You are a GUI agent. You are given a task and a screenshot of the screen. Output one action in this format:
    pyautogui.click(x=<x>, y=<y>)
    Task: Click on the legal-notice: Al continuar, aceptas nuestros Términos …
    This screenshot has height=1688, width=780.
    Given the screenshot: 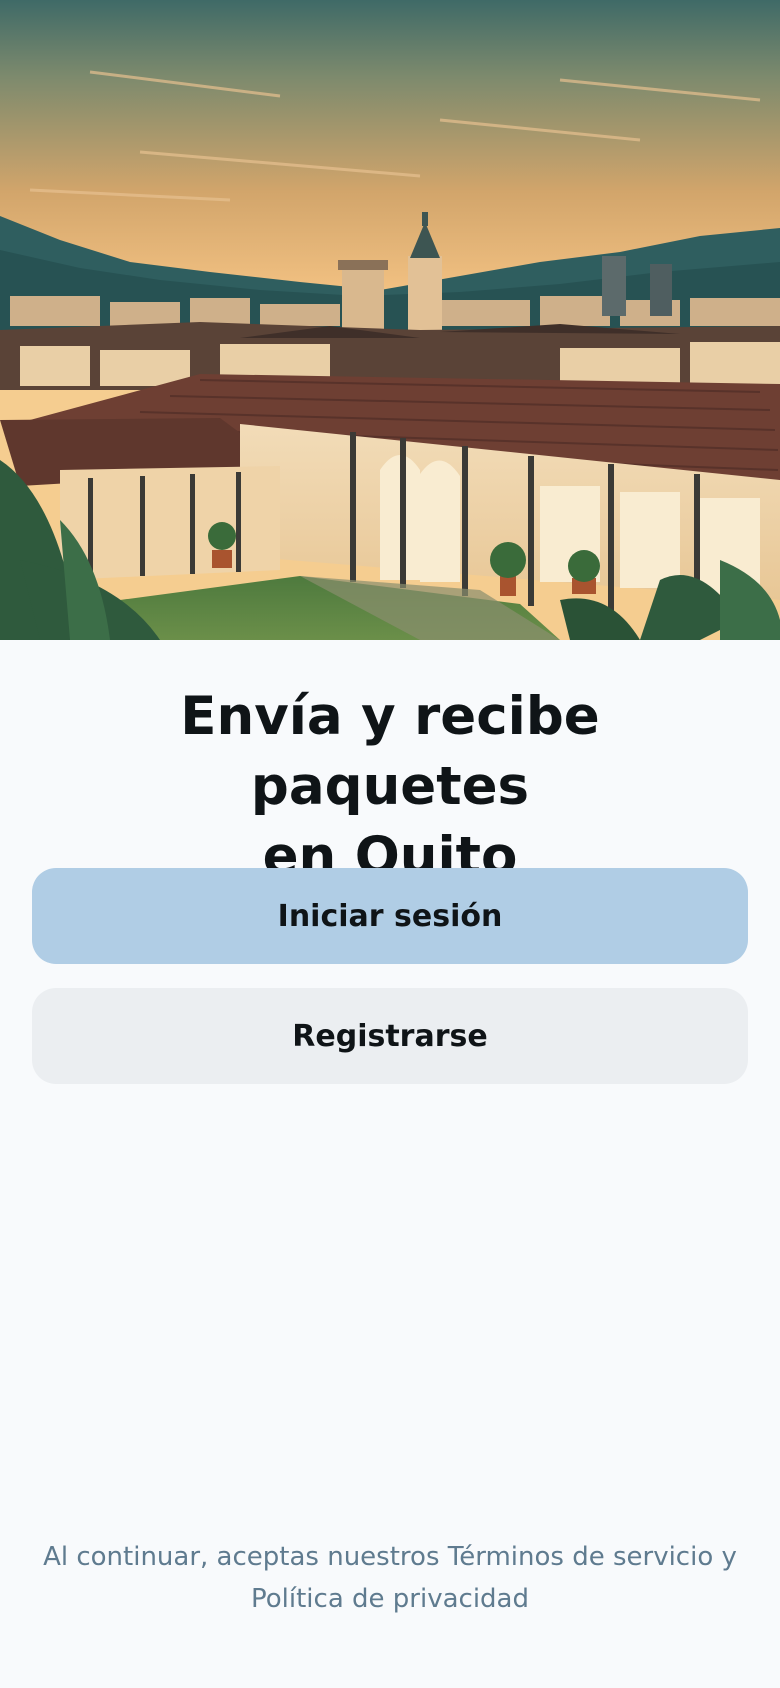 What is the action you would take?
    pyautogui.click(x=390, y=1578)
    